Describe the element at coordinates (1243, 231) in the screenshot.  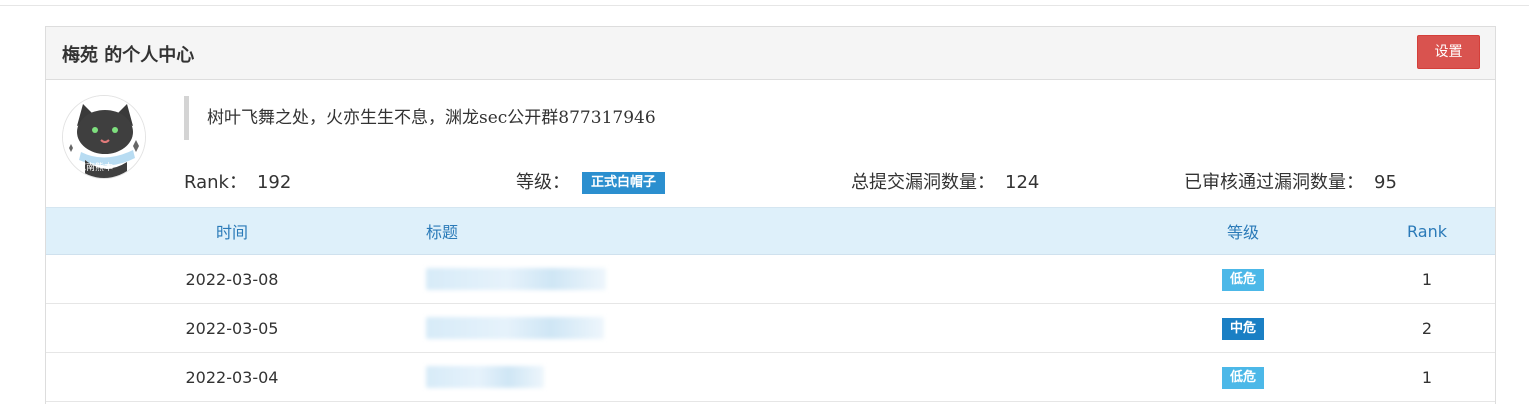
I see `column-header-level: 等级` at that location.